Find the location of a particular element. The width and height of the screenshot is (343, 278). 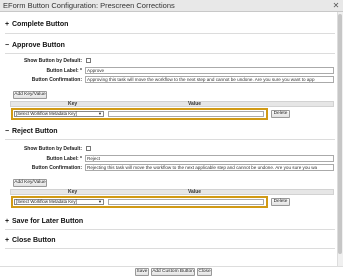

complete-button-section-header: + Complete Button is located at coordinates (36, 24).